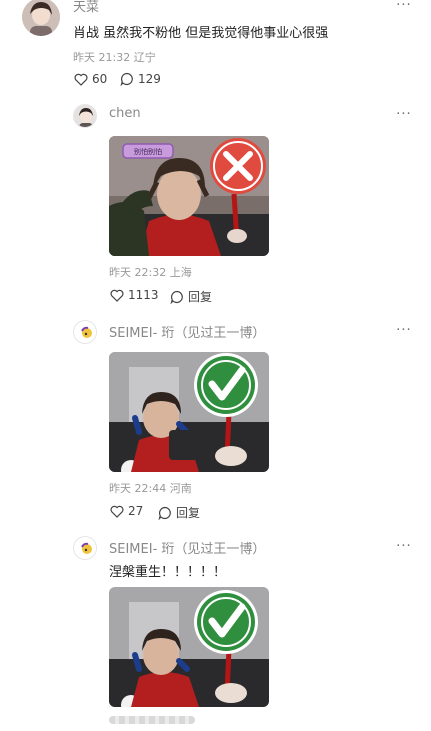 This screenshot has width=431, height=731. What do you see at coordinates (114, 57) in the screenshot?
I see `comment-meta: 昨天 21:32 辽宁` at bounding box center [114, 57].